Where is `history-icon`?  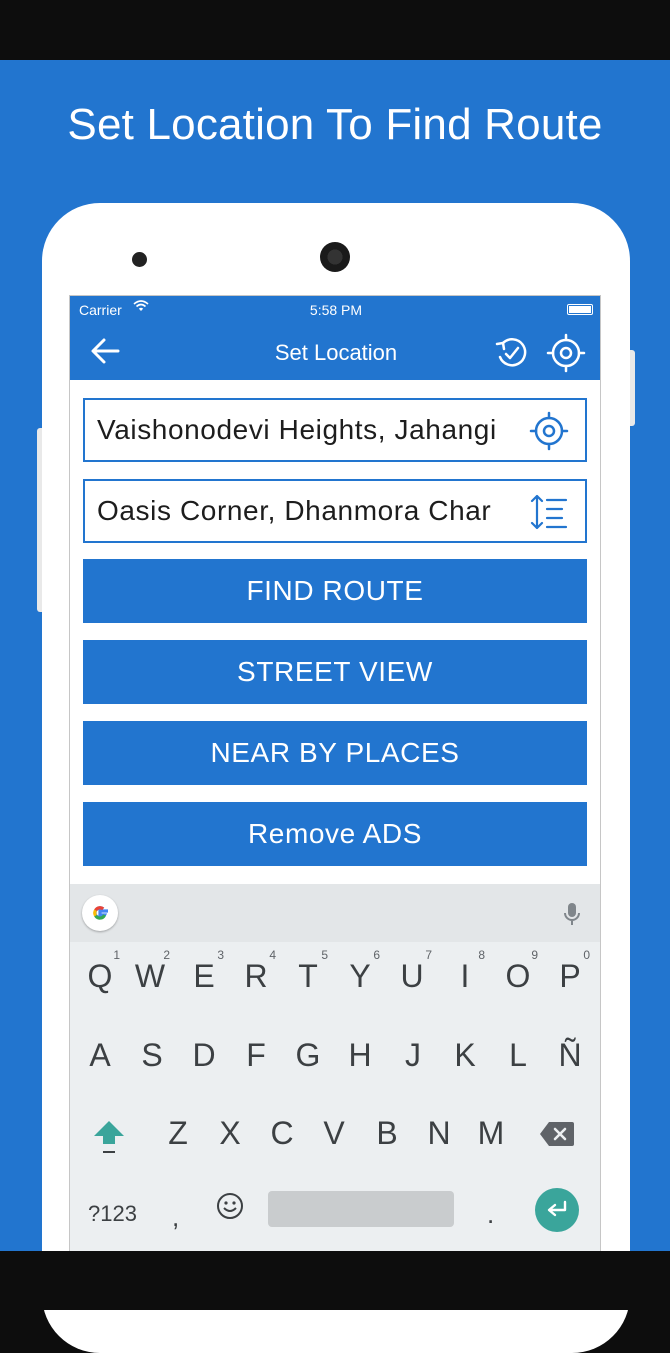 history-icon is located at coordinates (512, 353).